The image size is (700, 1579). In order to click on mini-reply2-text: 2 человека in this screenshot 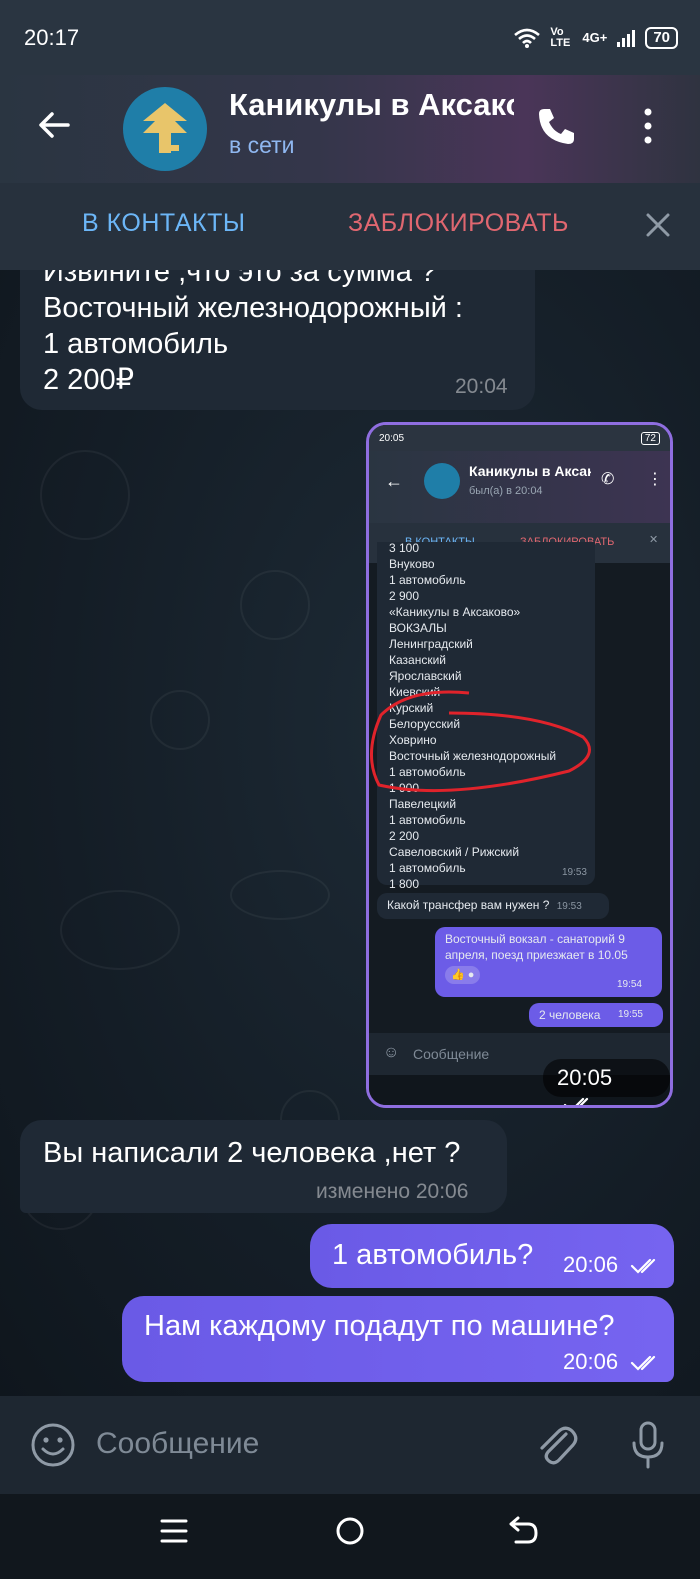, I will do `click(570, 1015)`.